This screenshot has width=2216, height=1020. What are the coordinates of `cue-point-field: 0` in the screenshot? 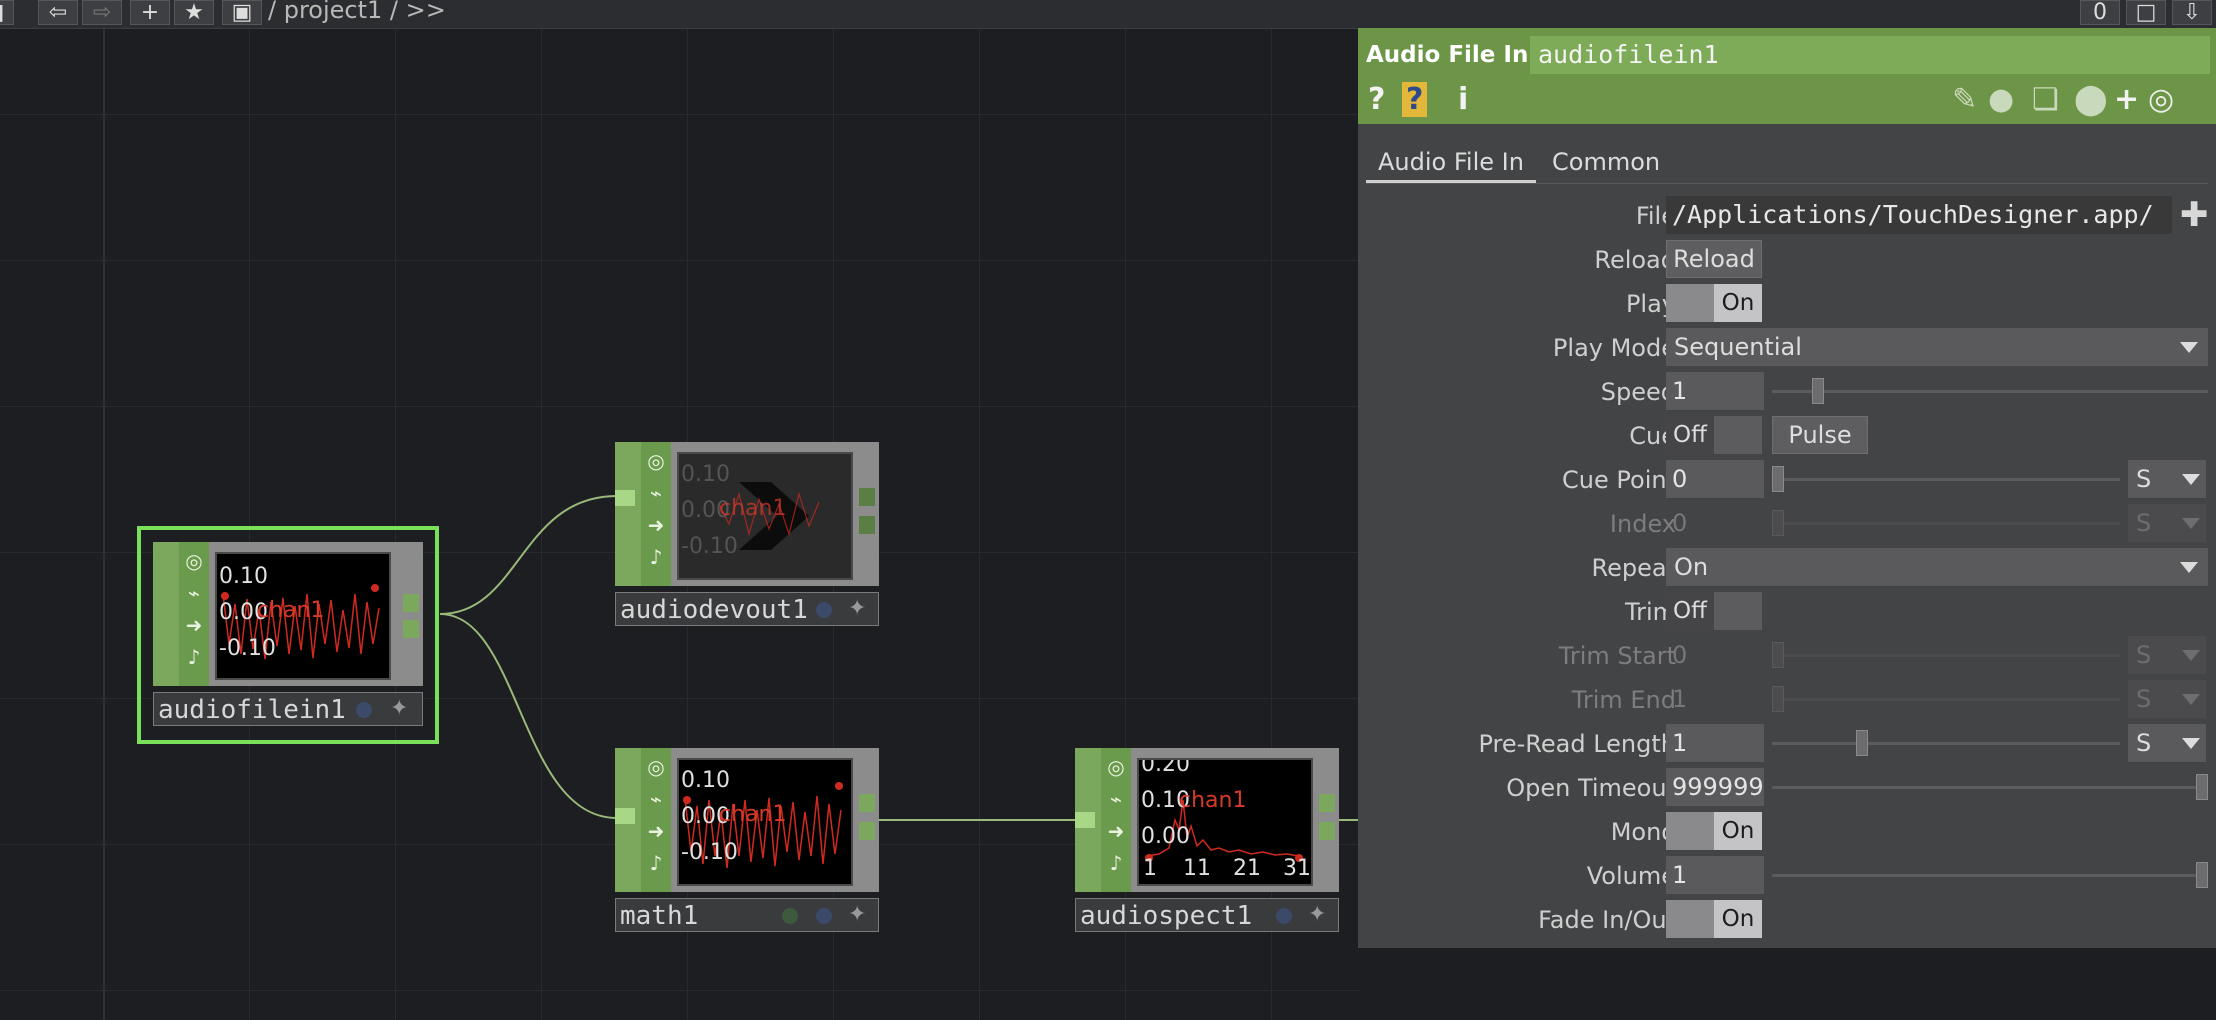 It's located at (1715, 479).